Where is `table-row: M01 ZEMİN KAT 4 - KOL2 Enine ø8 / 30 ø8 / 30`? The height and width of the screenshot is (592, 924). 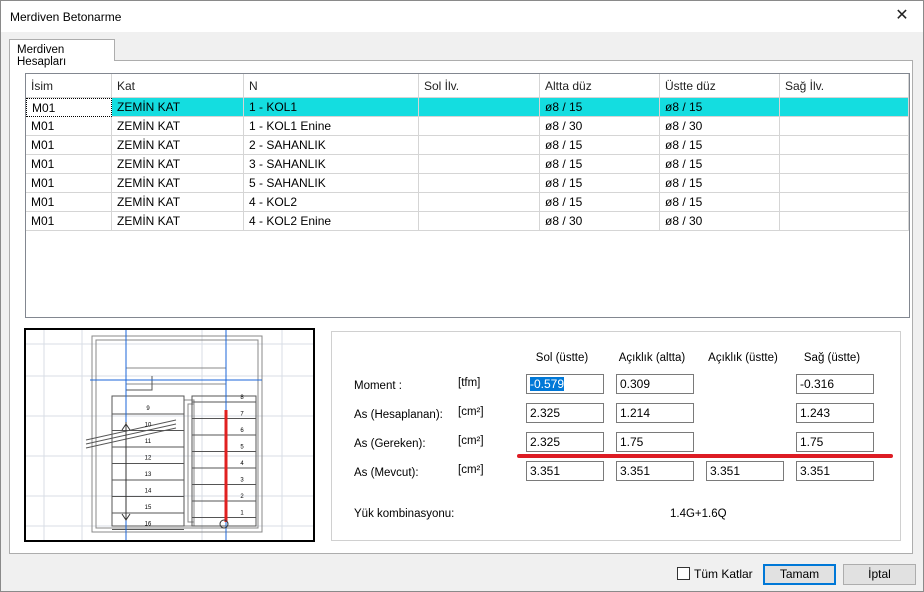
table-row: M01 ZEMİN KAT 4 - KOL2 Enine ø8 / 30 ø8 / 30 is located at coordinates (467, 221).